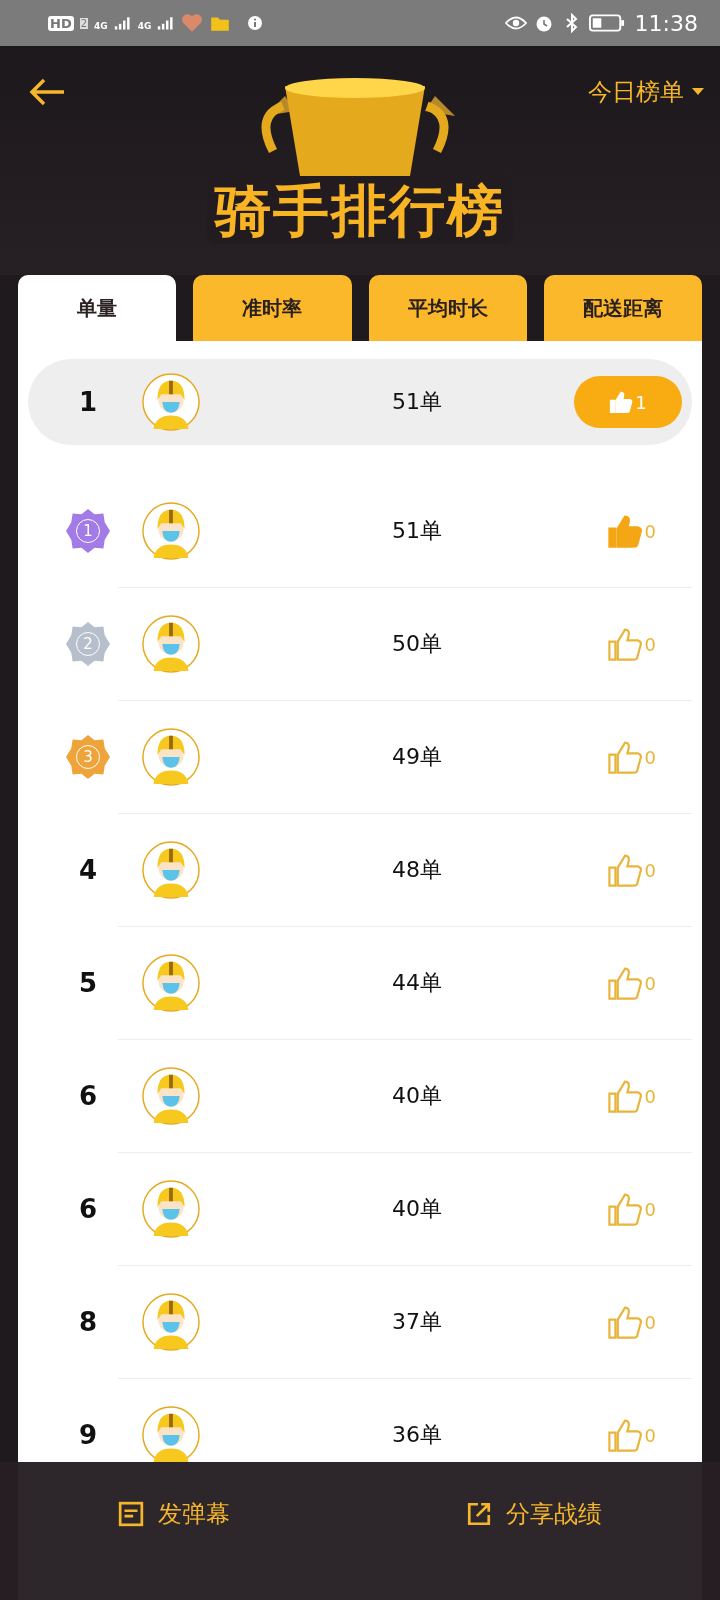 This screenshot has height=1600, width=720. I want to click on like-button: 1, so click(628, 402).